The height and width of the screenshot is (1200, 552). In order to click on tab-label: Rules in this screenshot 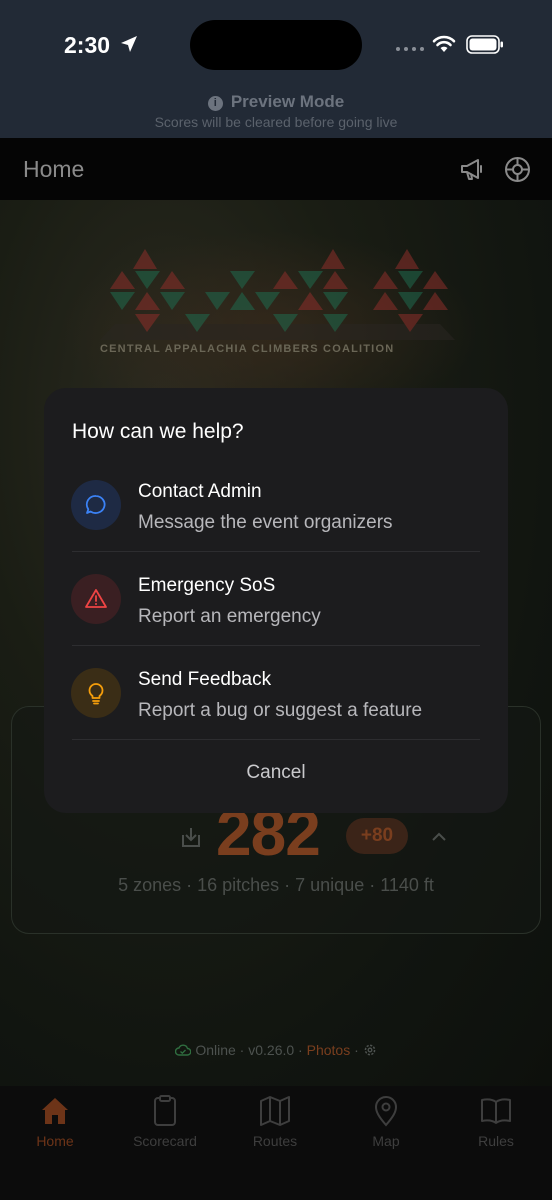, I will do `click(496, 1141)`.